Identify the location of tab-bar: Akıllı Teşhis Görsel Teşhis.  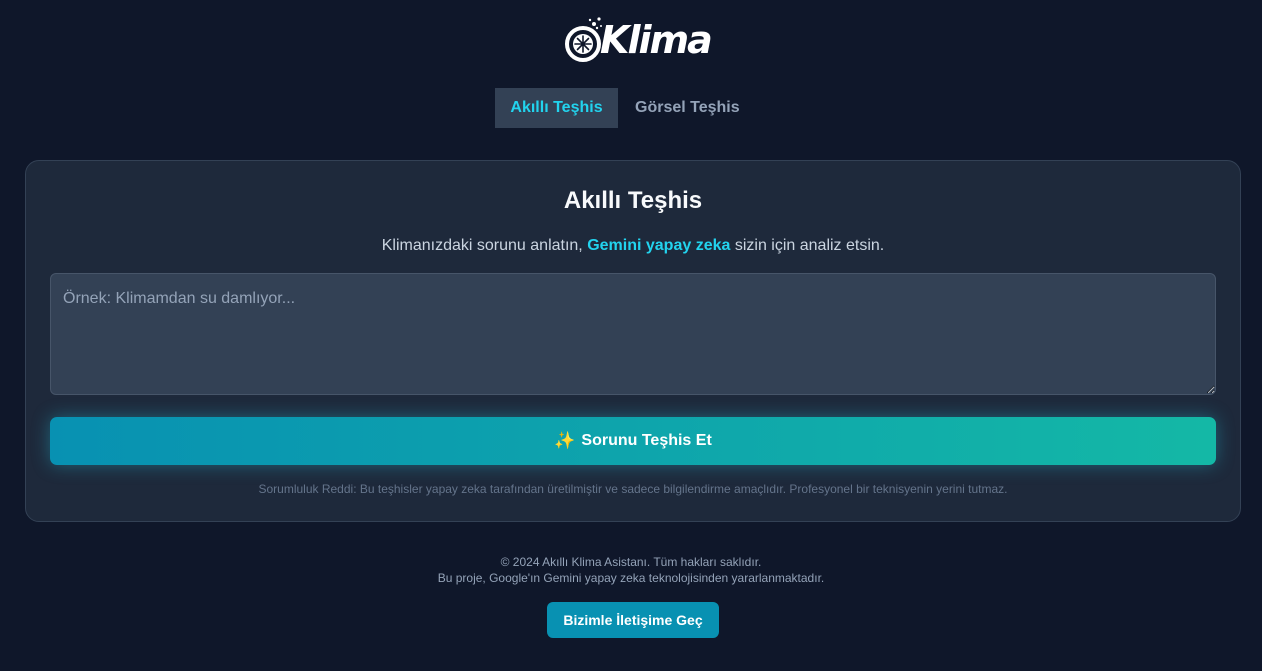
(635, 108).